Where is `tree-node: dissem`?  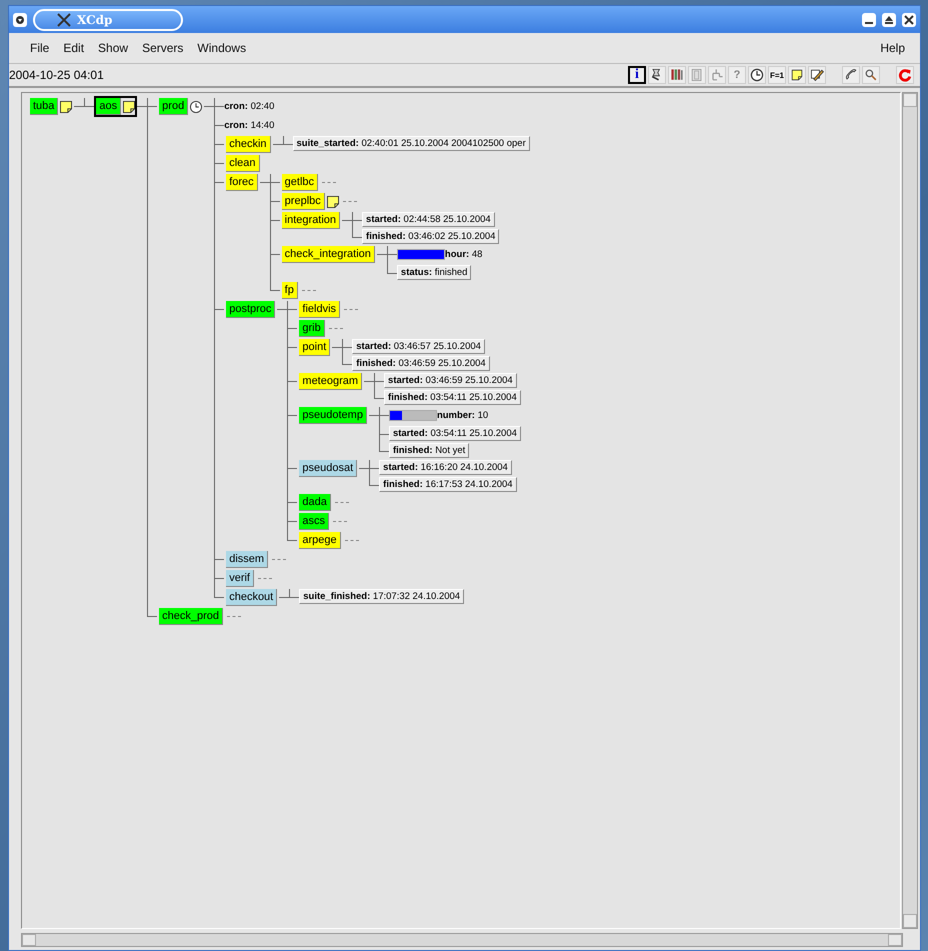 tree-node: dissem is located at coordinates (247, 559).